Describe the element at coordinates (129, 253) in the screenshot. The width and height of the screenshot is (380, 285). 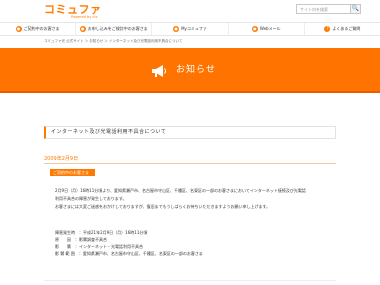
I see `detail-line: 影 響 範 囲 ：愛知県瀬戸市、名古屋市守山区、千種区、名東区の一部のお客さま` at that location.